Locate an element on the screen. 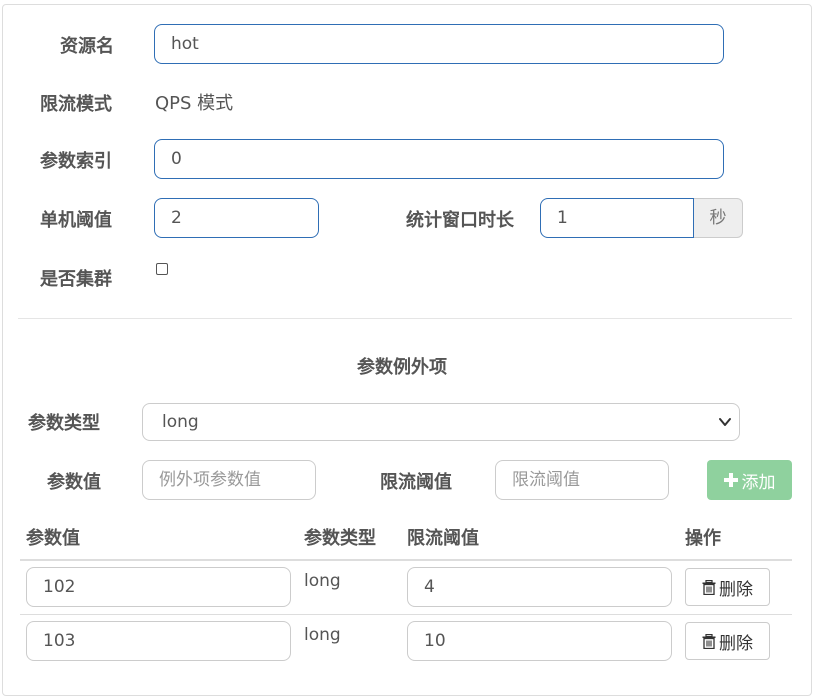  limit-mode-value: QPS 模式 is located at coordinates (194, 103).